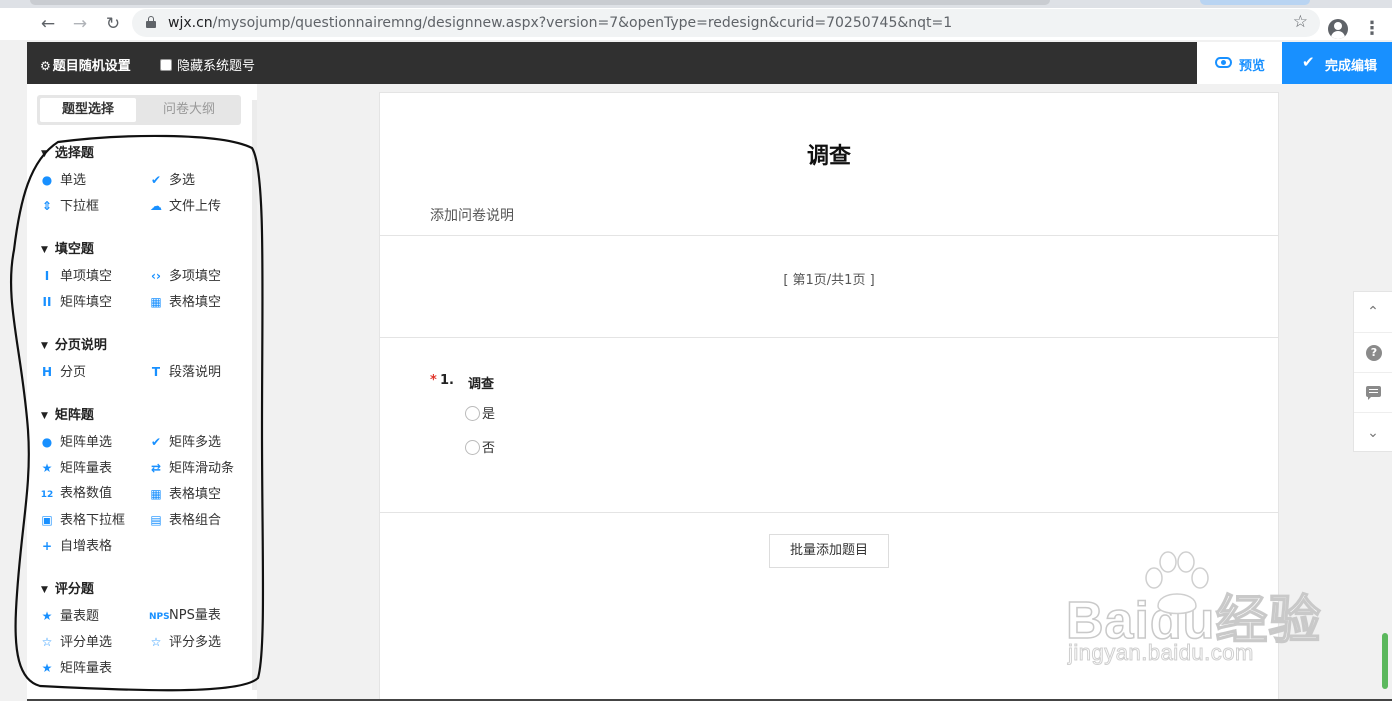 The width and height of the screenshot is (1392, 701). I want to click on tab-question-types: 题型选择, so click(88, 110).